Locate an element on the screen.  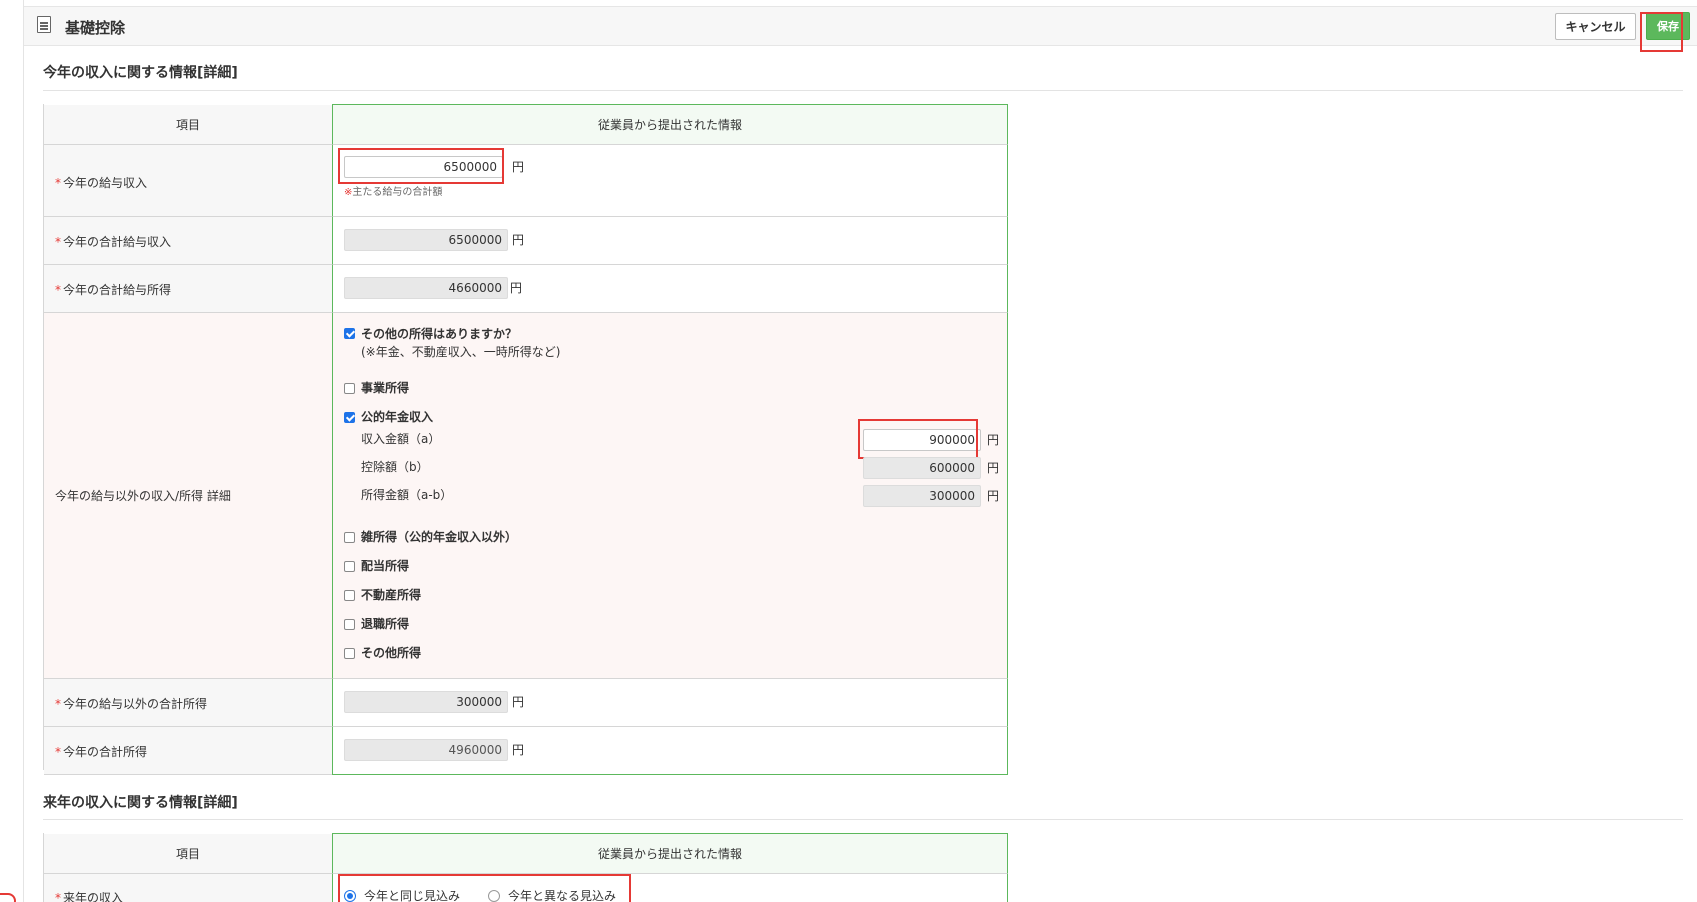
row-value-salary-income: 円 ※主たる給与の合計額 is located at coordinates (670, 181).